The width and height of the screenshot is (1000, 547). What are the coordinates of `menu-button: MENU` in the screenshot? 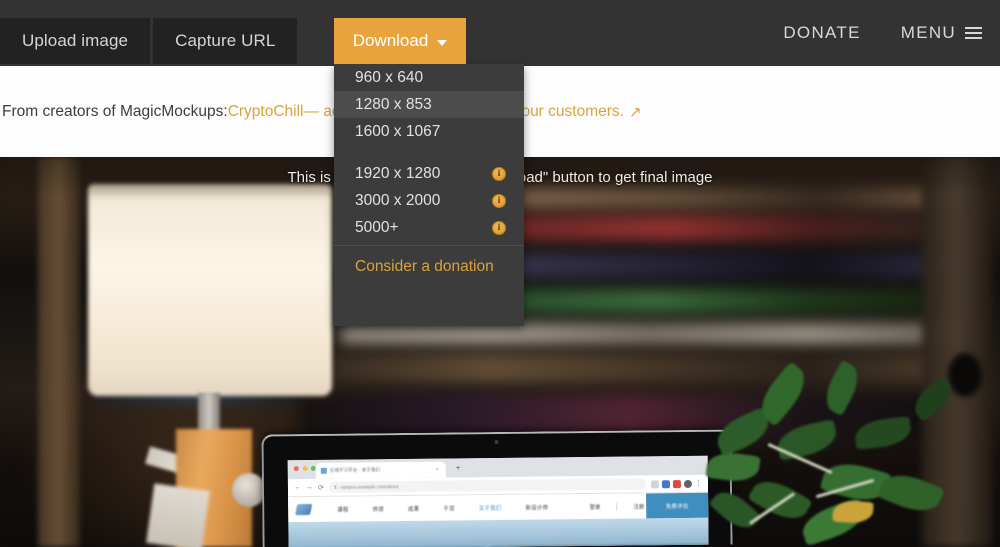 It's located at (941, 33).